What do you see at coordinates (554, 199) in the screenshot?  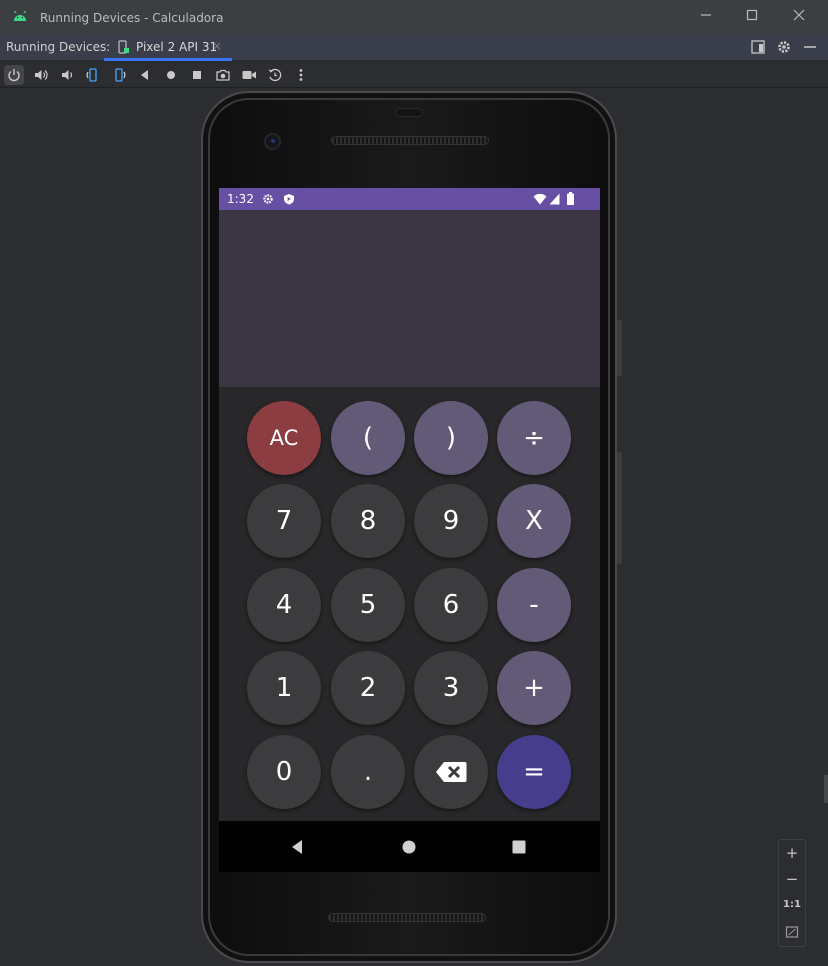 I see `signal-icon` at bounding box center [554, 199].